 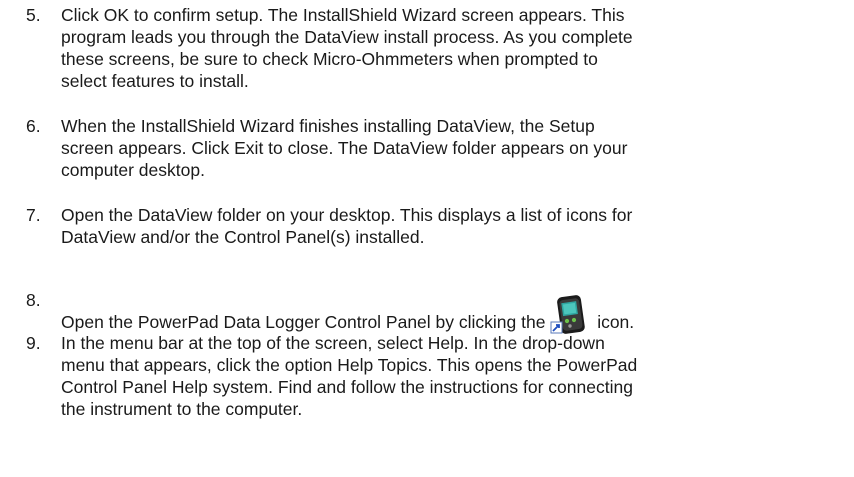 What do you see at coordinates (33, 15) in the screenshot?
I see `step-number: 5.` at bounding box center [33, 15].